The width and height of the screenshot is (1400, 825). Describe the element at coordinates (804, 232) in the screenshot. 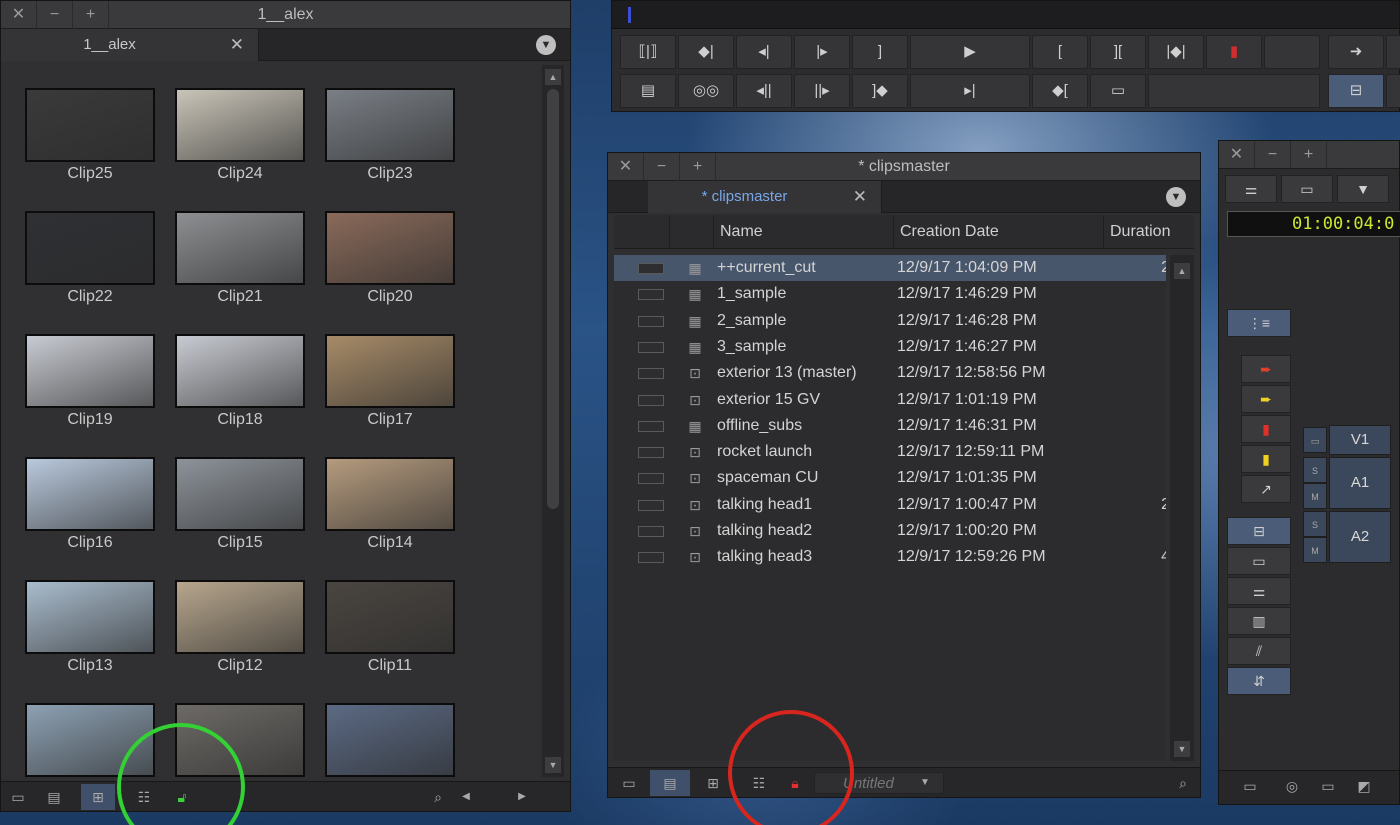

I see `column-header-name: Name` at that location.